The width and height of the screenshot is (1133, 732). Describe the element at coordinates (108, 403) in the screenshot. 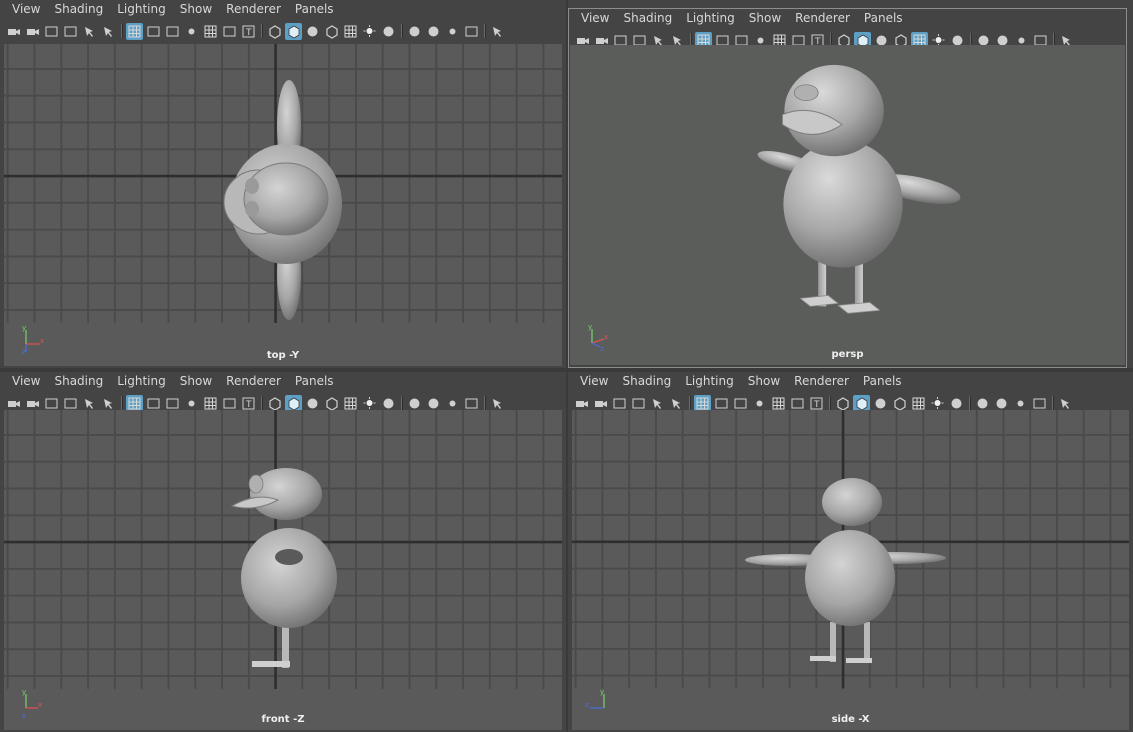

I see `grease-pencil-icon` at that location.